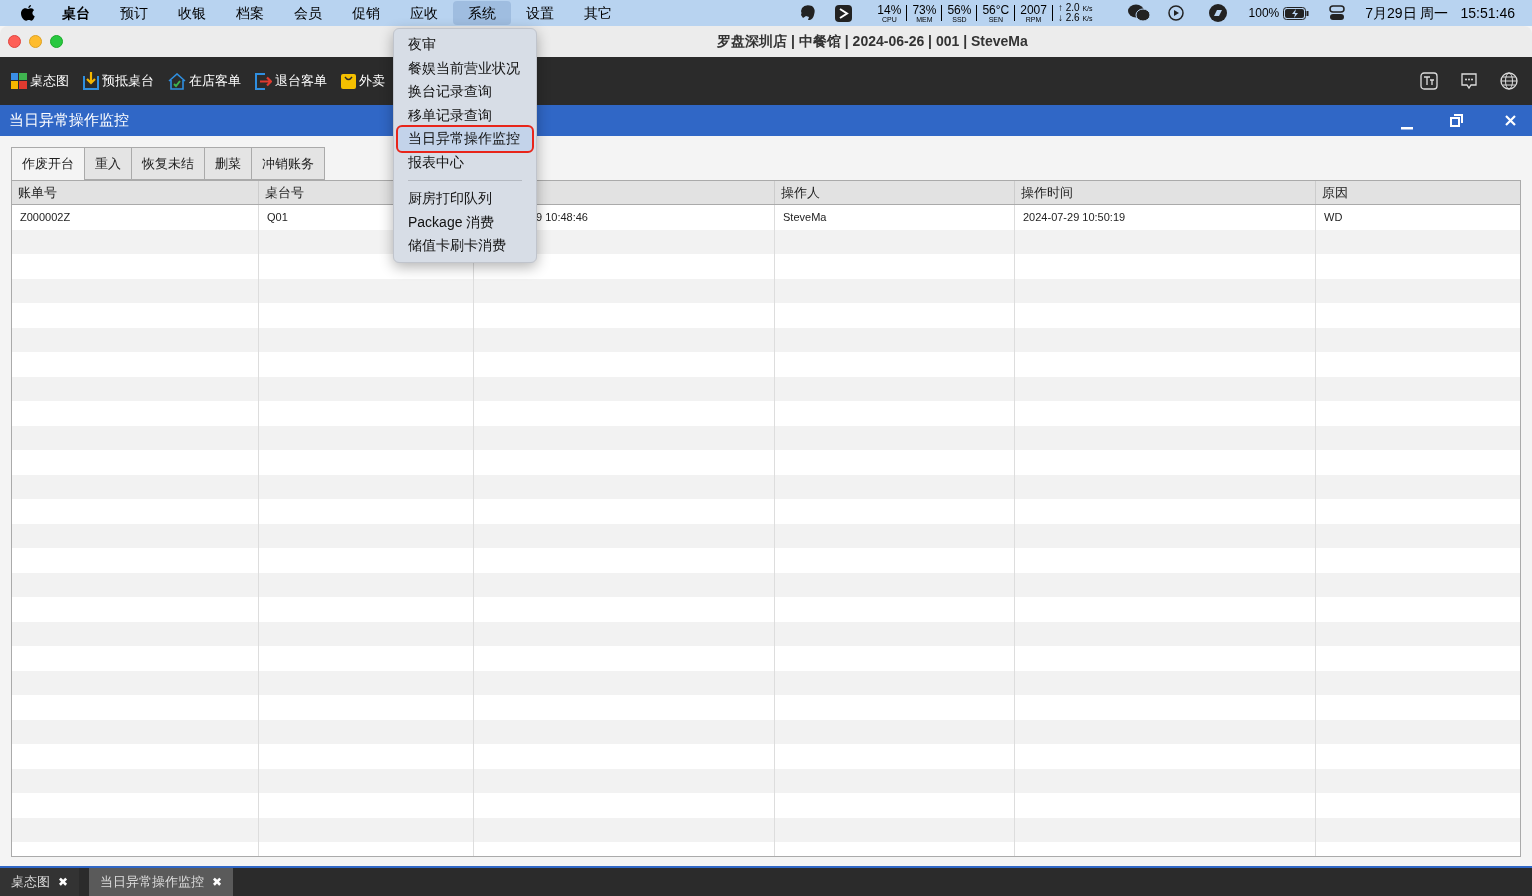 Image resolution: width=1532 pixels, height=896 pixels. Describe the element at coordinates (465, 92) in the screenshot. I see `menu-item: 换台记录查询` at that location.